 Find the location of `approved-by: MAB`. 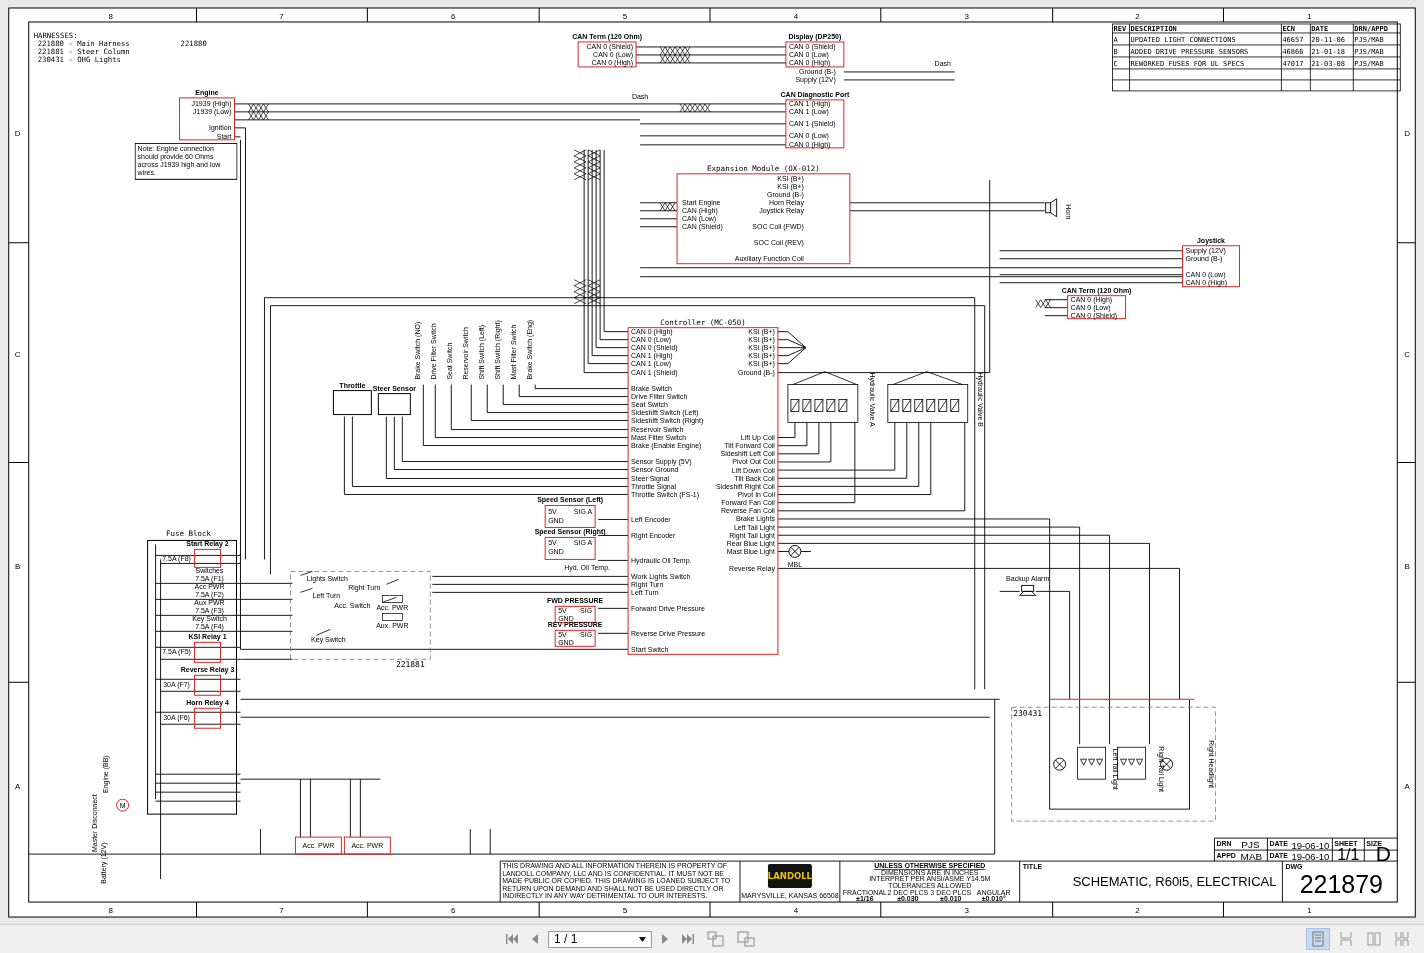

approved-by: MAB is located at coordinates (1251, 857).